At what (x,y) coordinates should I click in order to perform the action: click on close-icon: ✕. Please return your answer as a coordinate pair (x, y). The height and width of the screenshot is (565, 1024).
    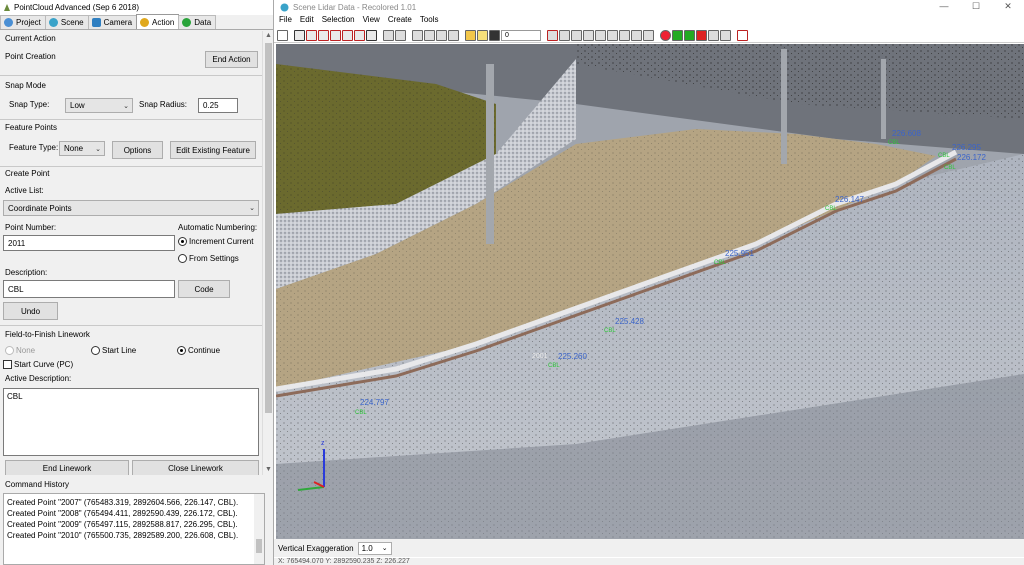
    Looking at the image, I should click on (1008, 6).